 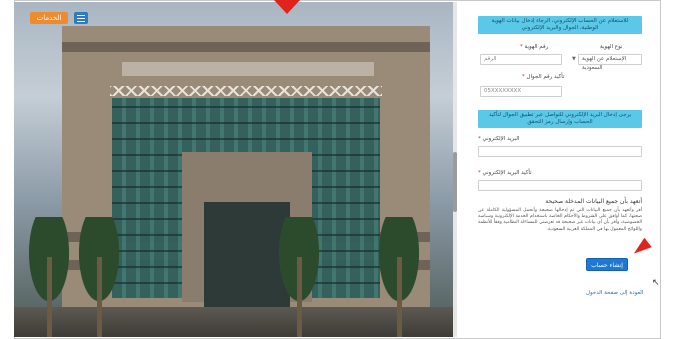 I want to click on id-type-label: نوع الهوية, so click(x=611, y=47).